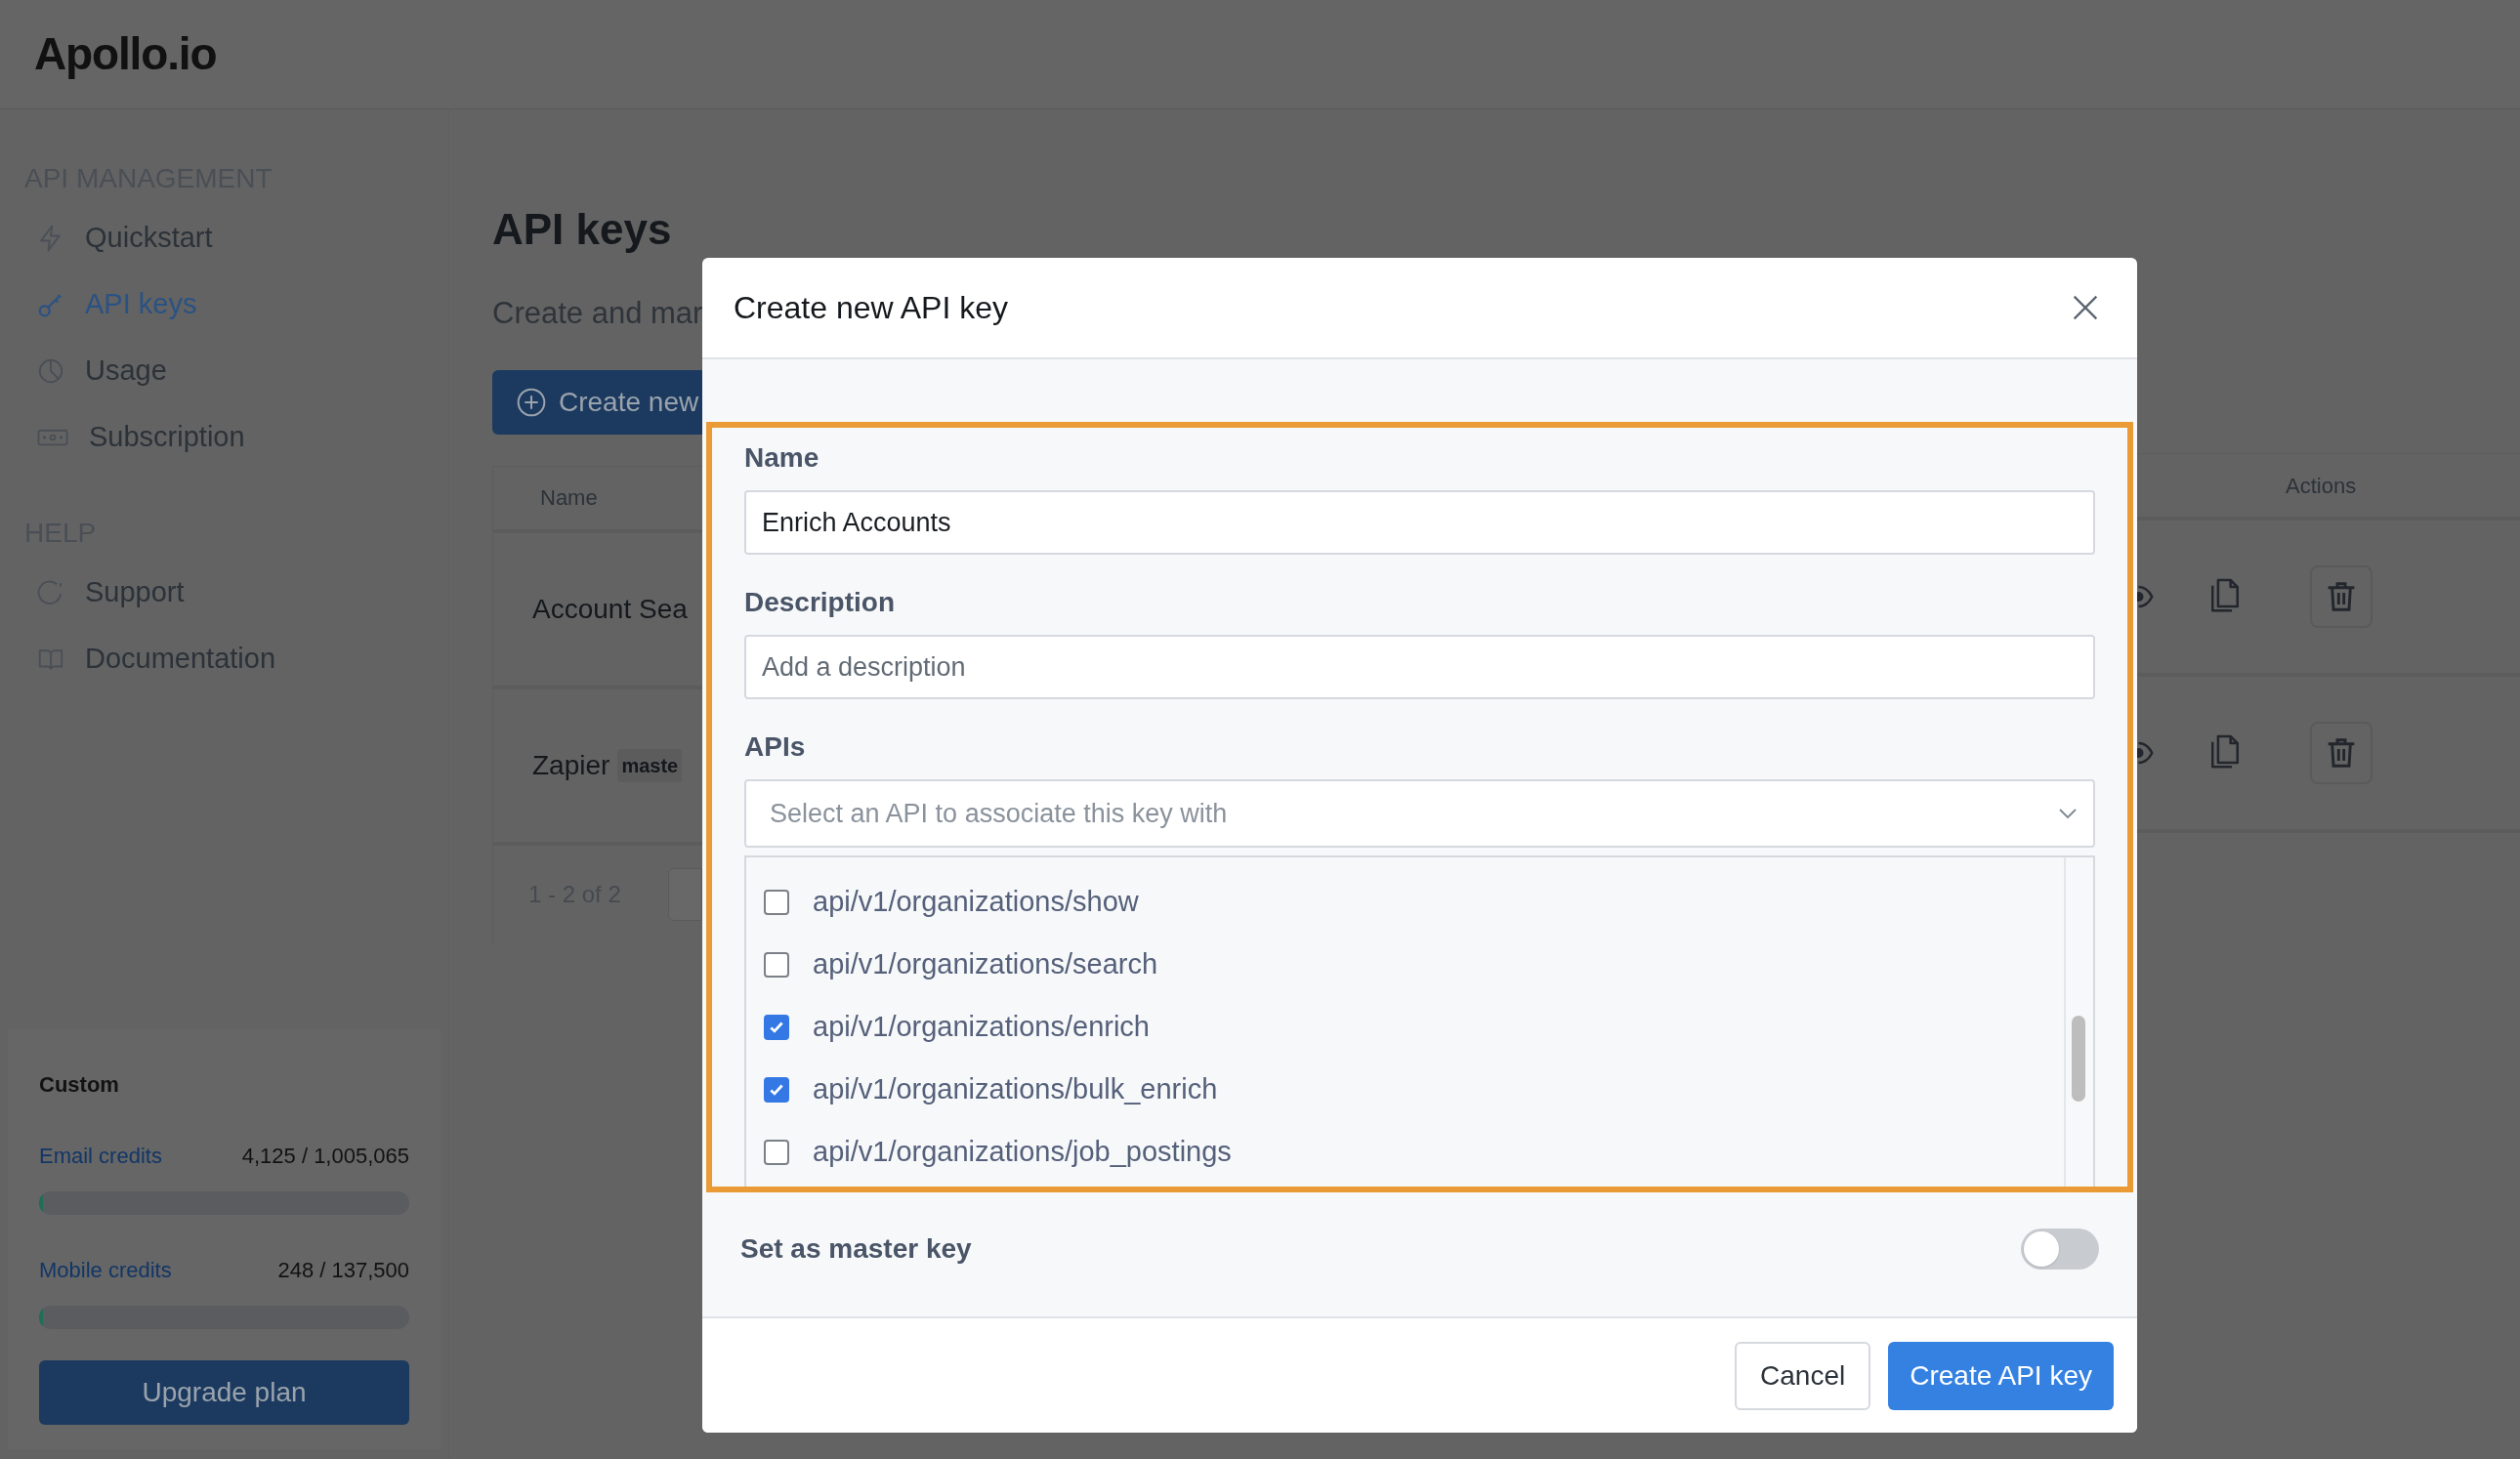 The height and width of the screenshot is (1459, 2520). I want to click on api-option: api/v1/organizations/show, so click(1428, 903).